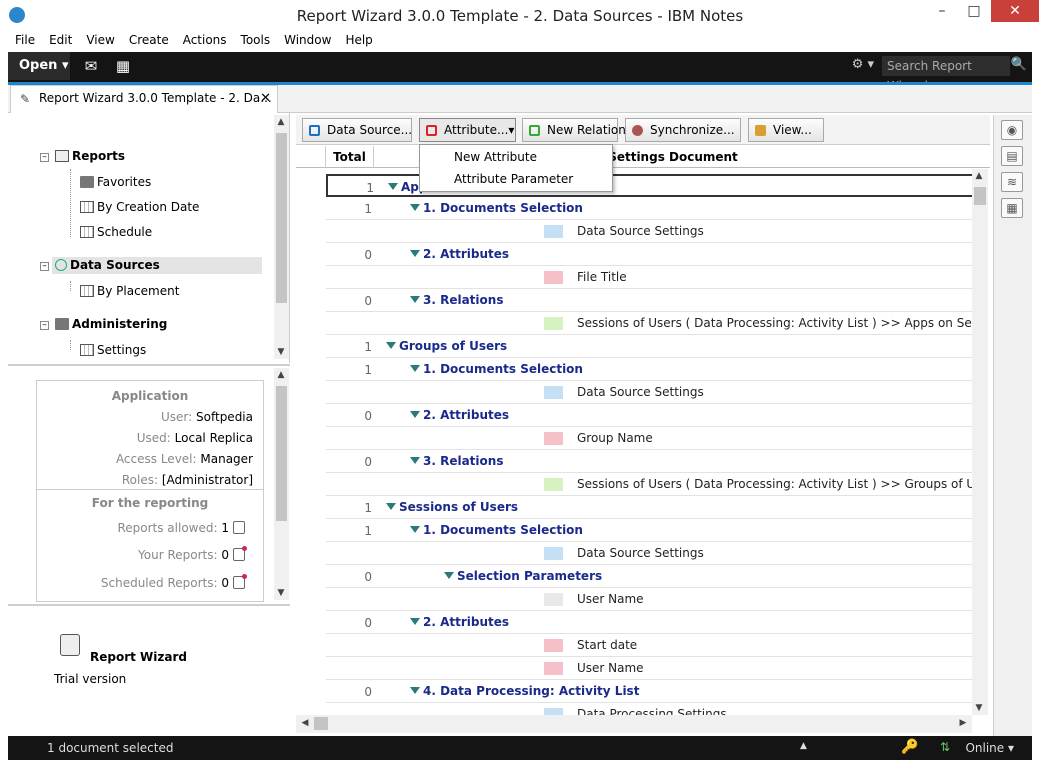 Image resolution: width=1040 pixels, height=768 pixels. What do you see at coordinates (649, 576) in the screenshot?
I see `category-row: 0 Selection Parameters` at bounding box center [649, 576].